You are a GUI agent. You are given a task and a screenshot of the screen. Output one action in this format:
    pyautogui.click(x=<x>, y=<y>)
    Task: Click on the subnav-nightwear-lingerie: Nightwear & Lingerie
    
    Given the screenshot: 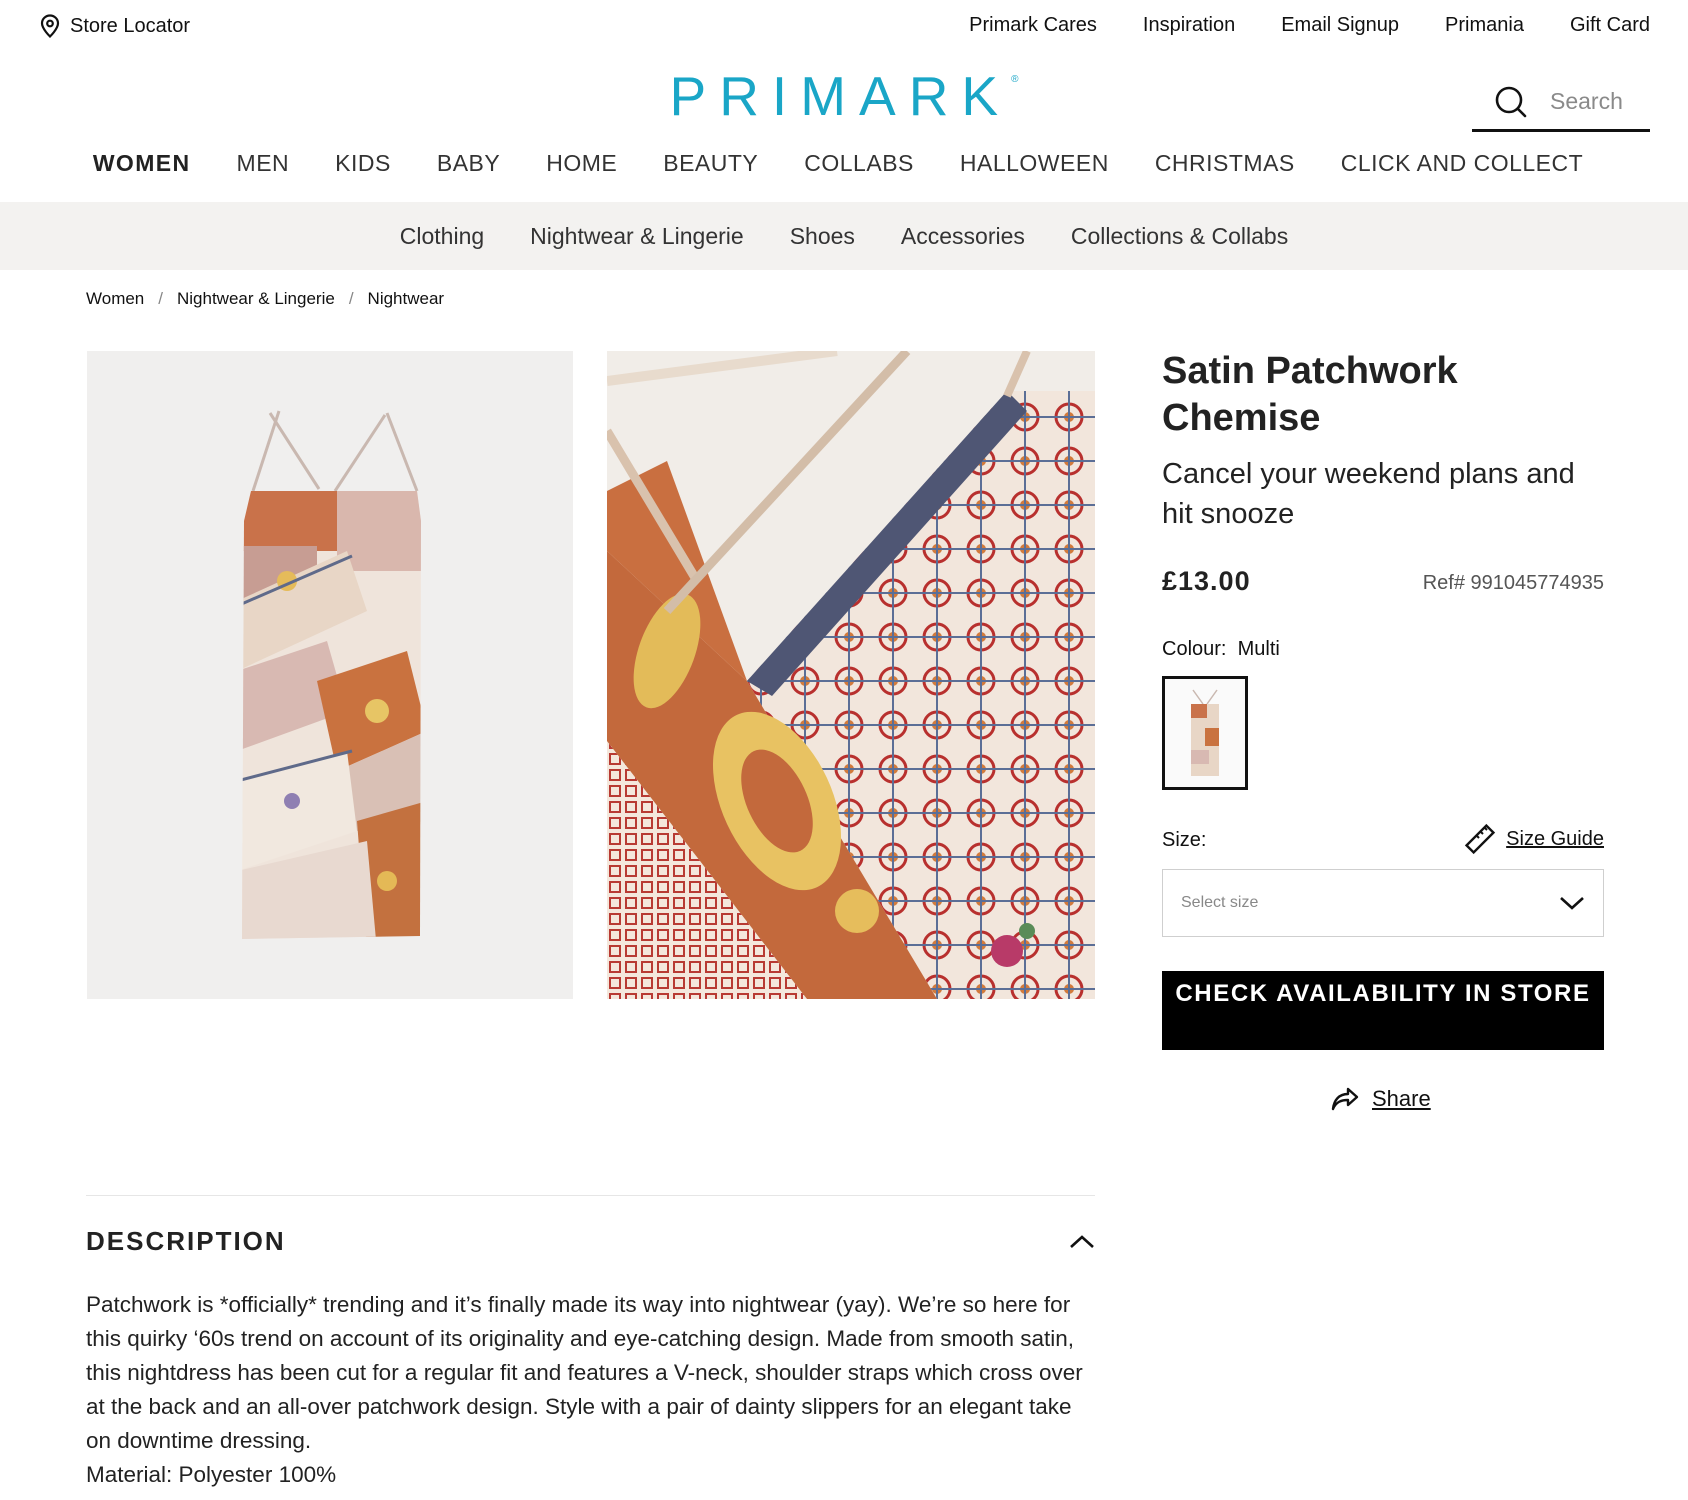 What is the action you would take?
    pyautogui.click(x=637, y=236)
    